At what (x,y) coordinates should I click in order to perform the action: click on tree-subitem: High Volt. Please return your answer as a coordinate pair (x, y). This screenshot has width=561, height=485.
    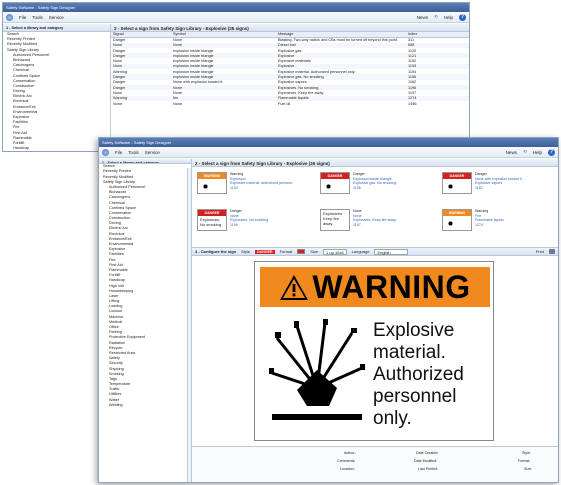
    Looking at the image, I should click on (56, 151).